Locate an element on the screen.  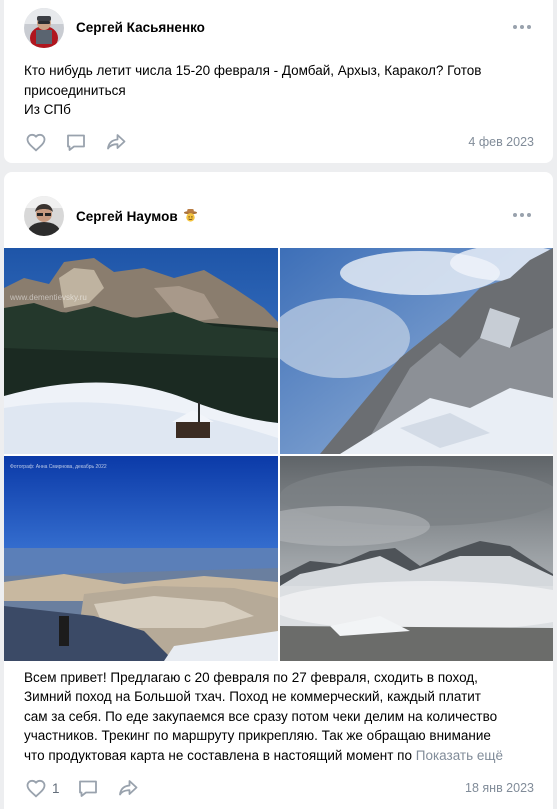
photo-watermark: www.dementievsky.ru is located at coordinates (48, 297).